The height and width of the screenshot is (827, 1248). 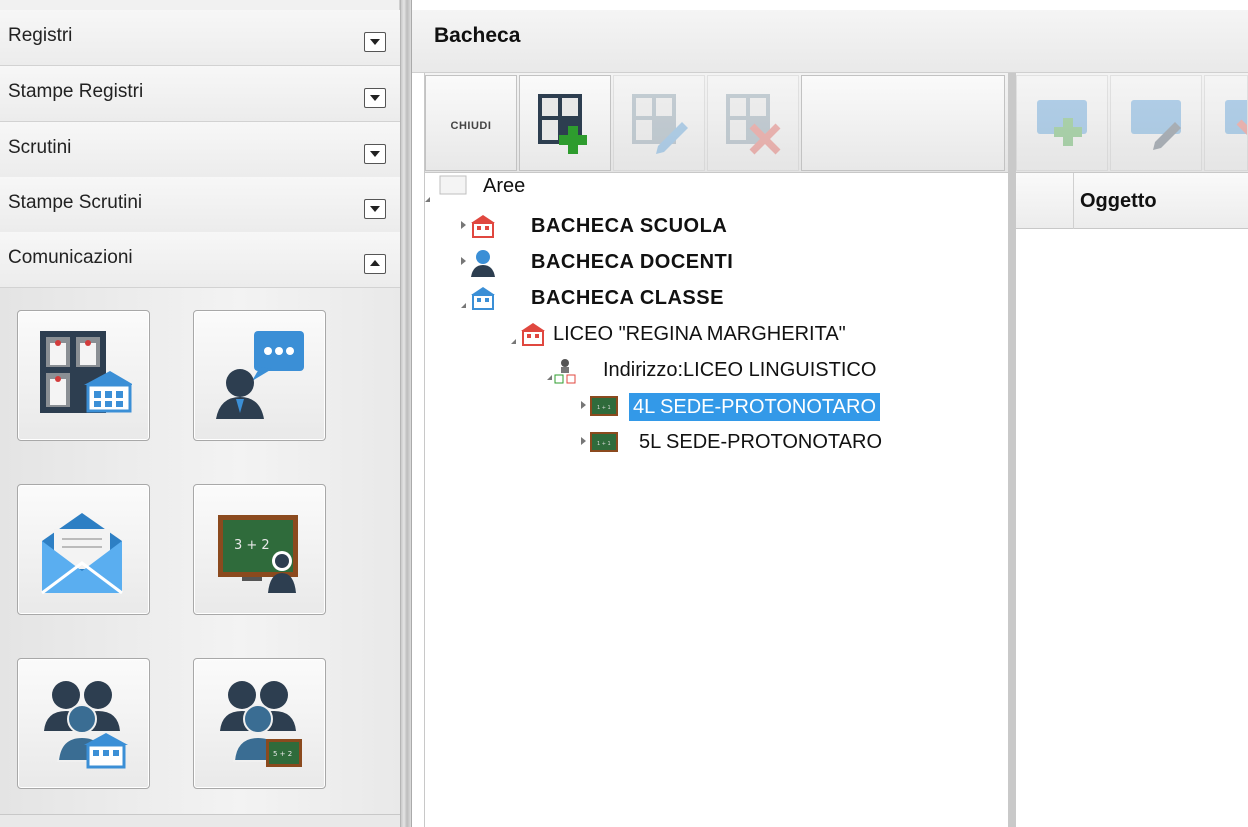 I want to click on add-message-button, so click(x=1062, y=123).